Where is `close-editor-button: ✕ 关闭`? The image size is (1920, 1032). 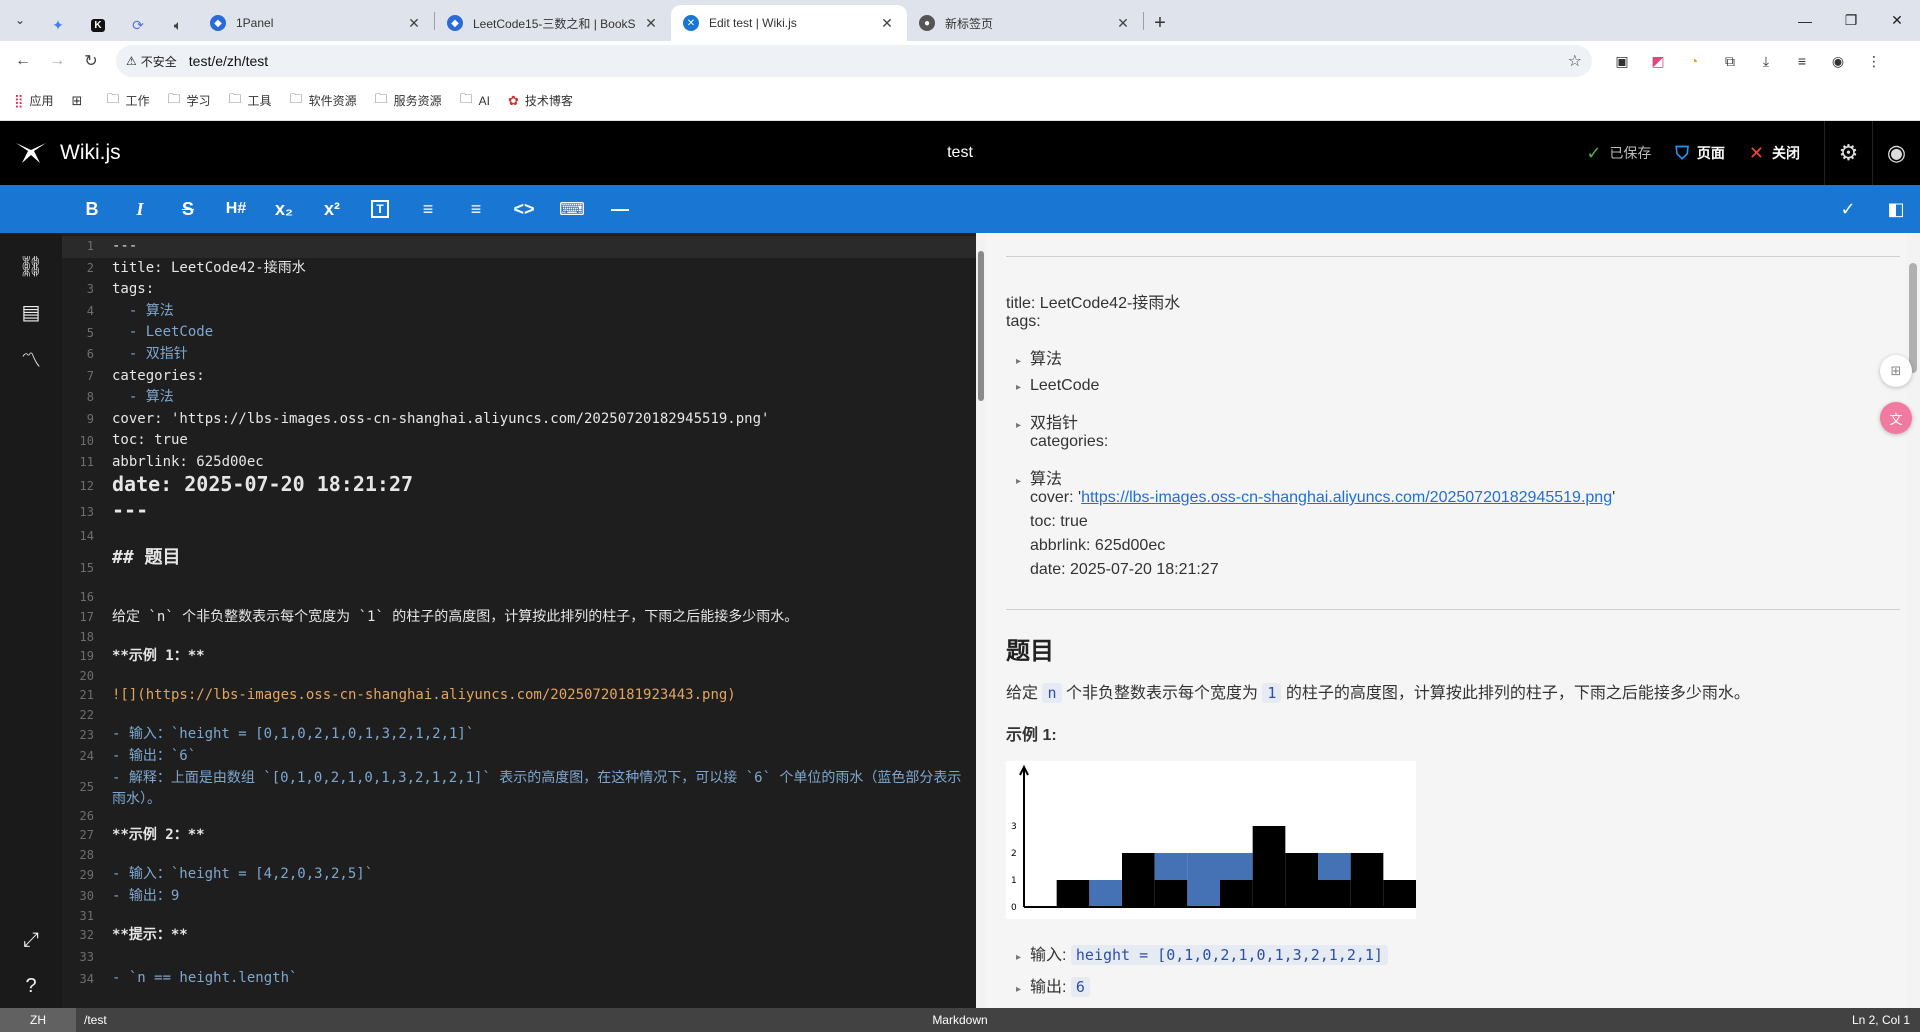
close-editor-button: ✕ 关闭 is located at coordinates (1774, 153).